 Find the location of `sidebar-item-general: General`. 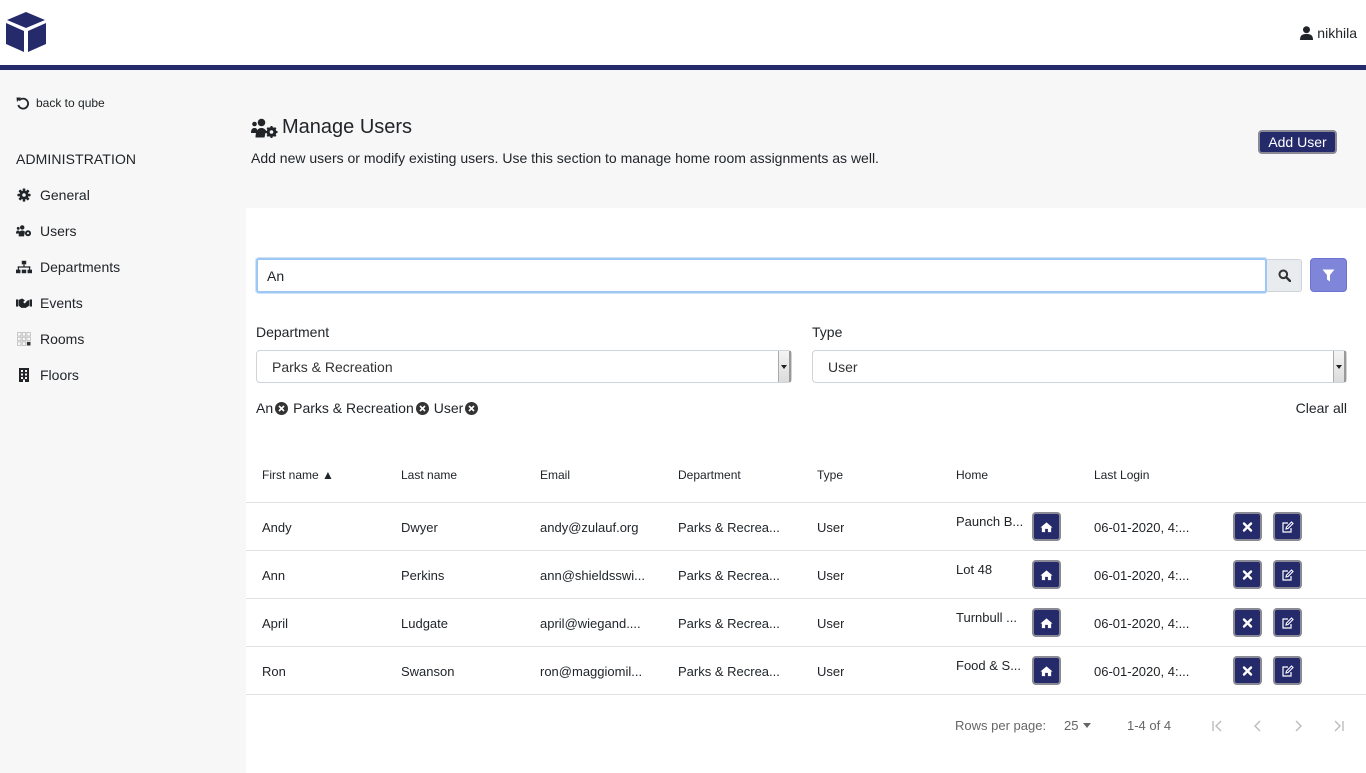

sidebar-item-general: General is located at coordinates (53, 195).